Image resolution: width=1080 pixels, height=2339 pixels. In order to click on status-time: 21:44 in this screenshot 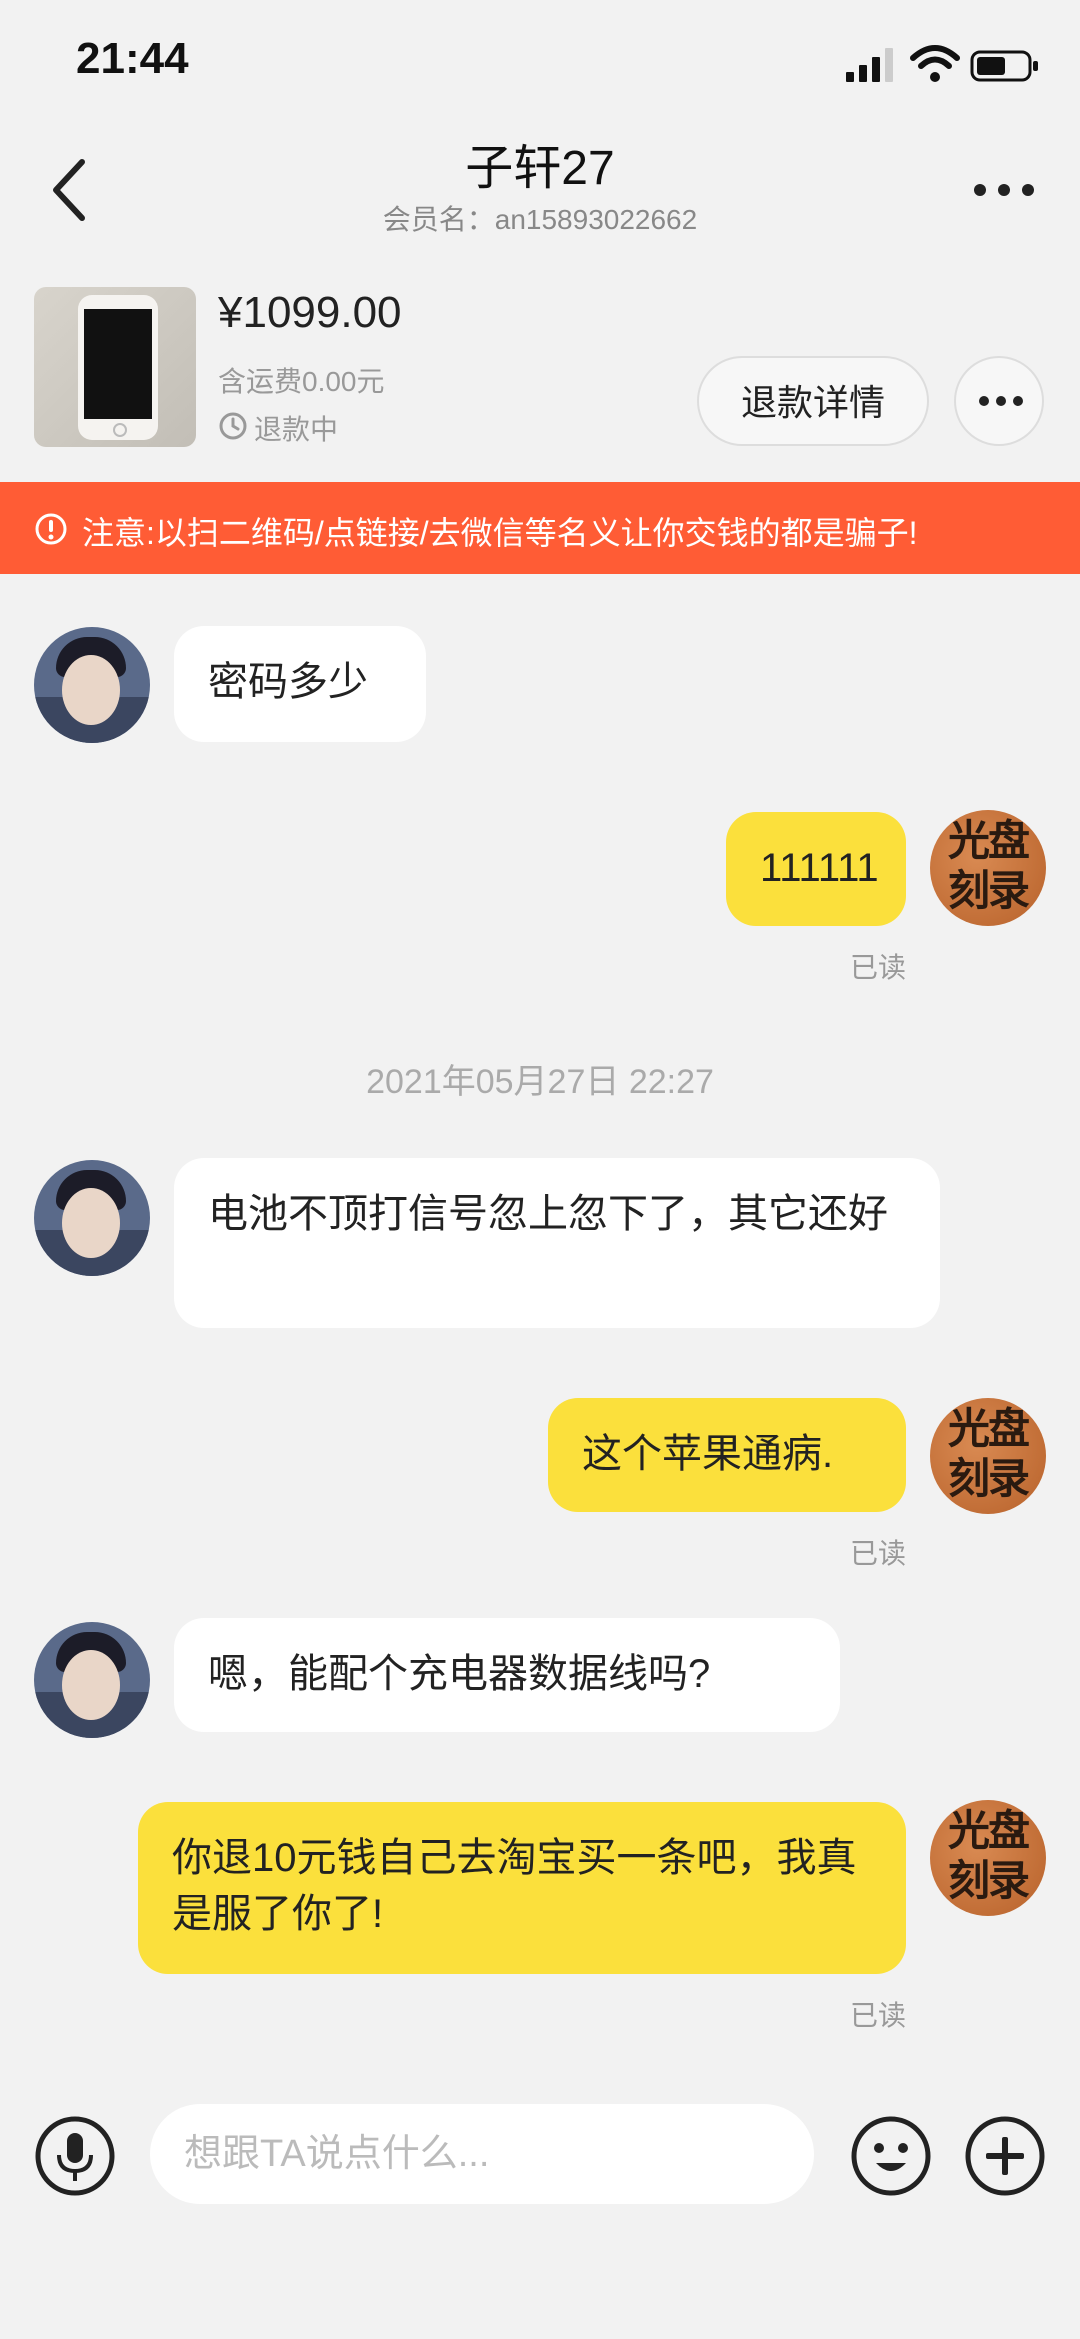, I will do `click(132, 58)`.